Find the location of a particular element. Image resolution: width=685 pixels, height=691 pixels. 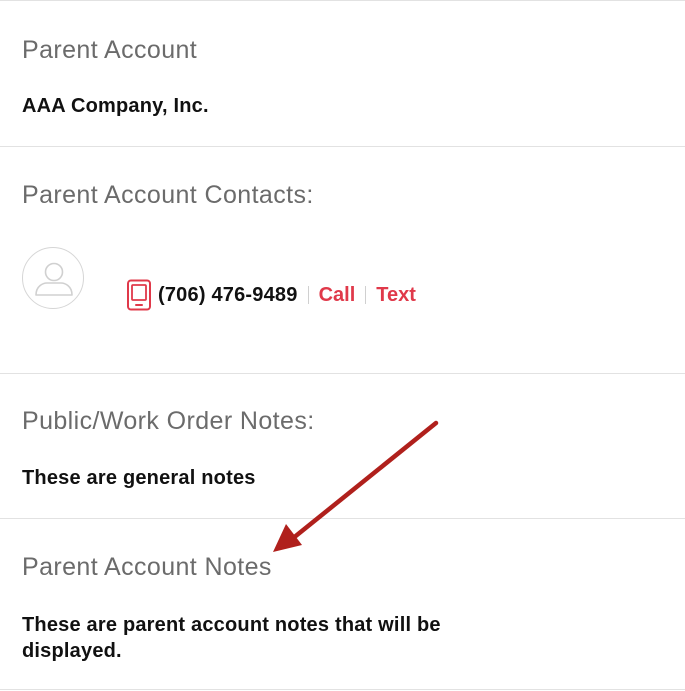

contact-row: (706) 476-9489 Call Text is located at coordinates (271, 295).